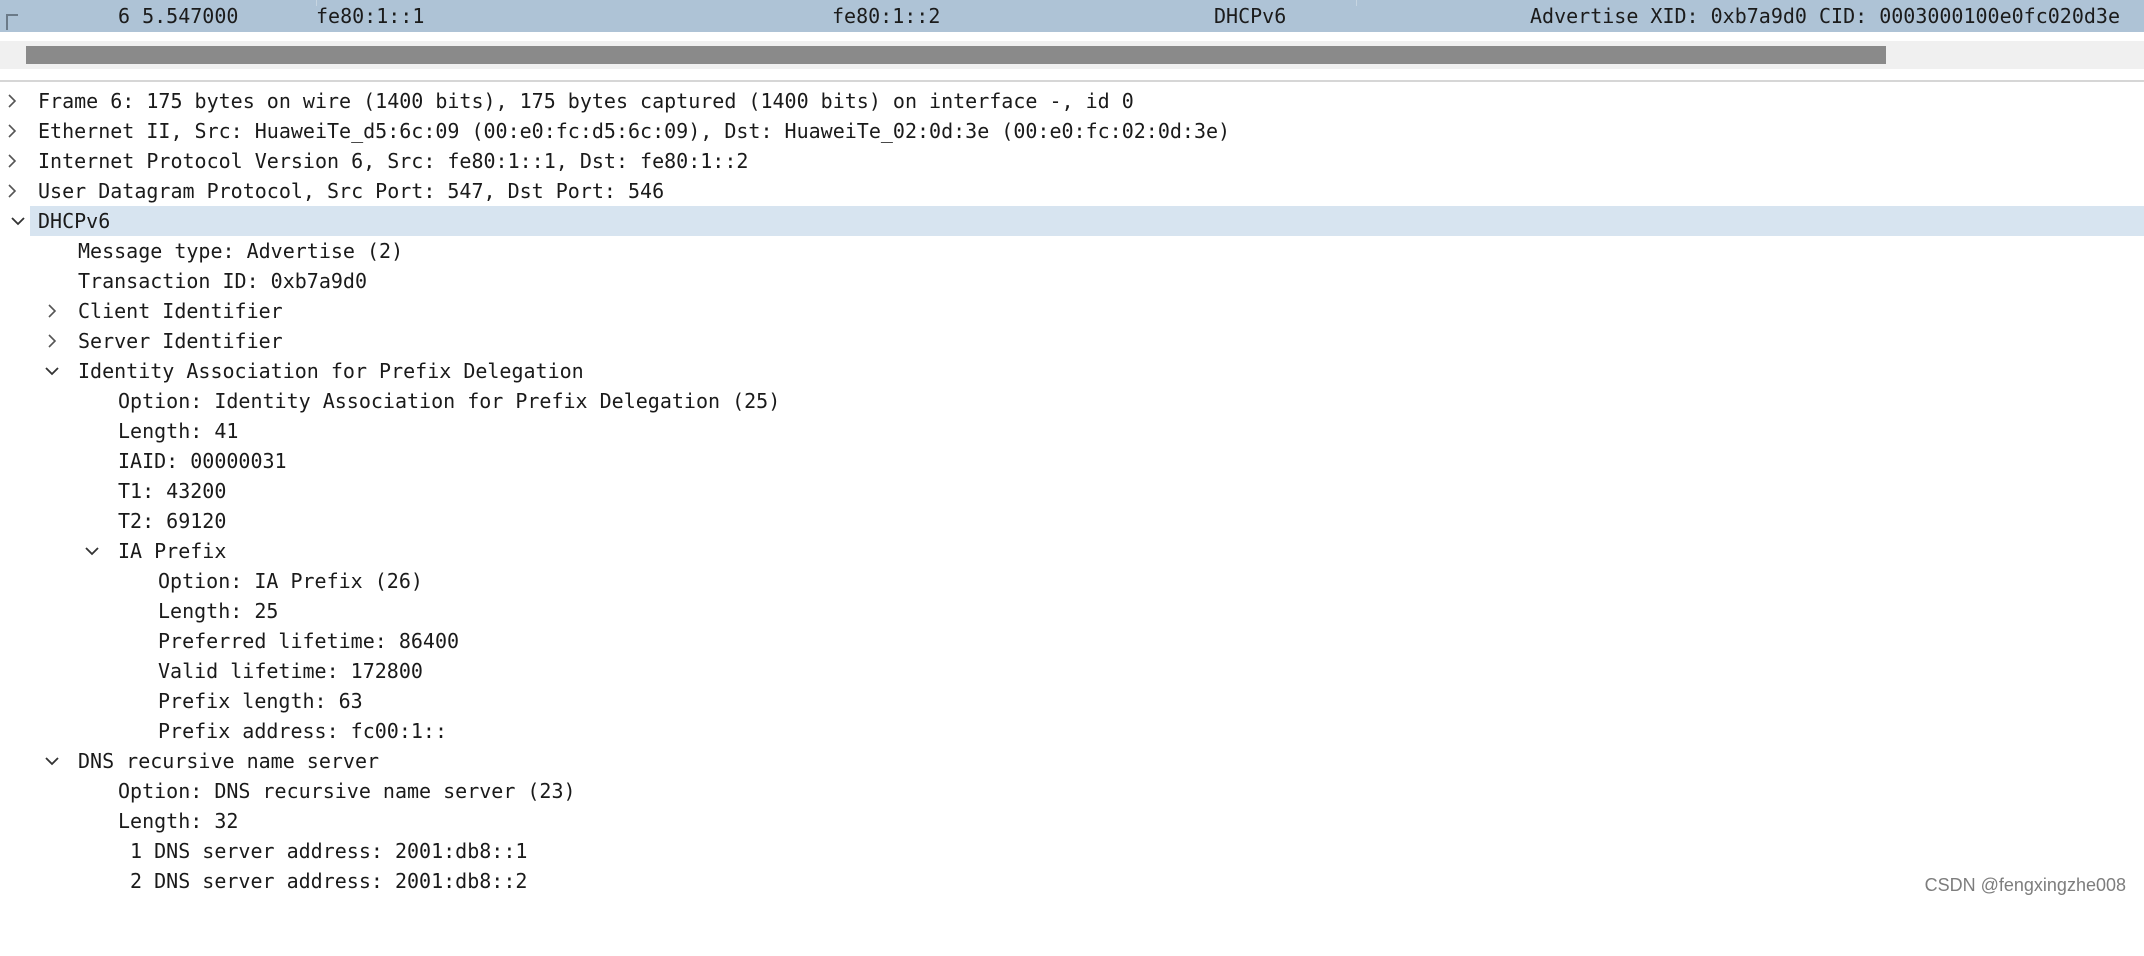 The height and width of the screenshot is (956, 2144). I want to click on field-label: Prefix address: fc00:1::, so click(302, 731).